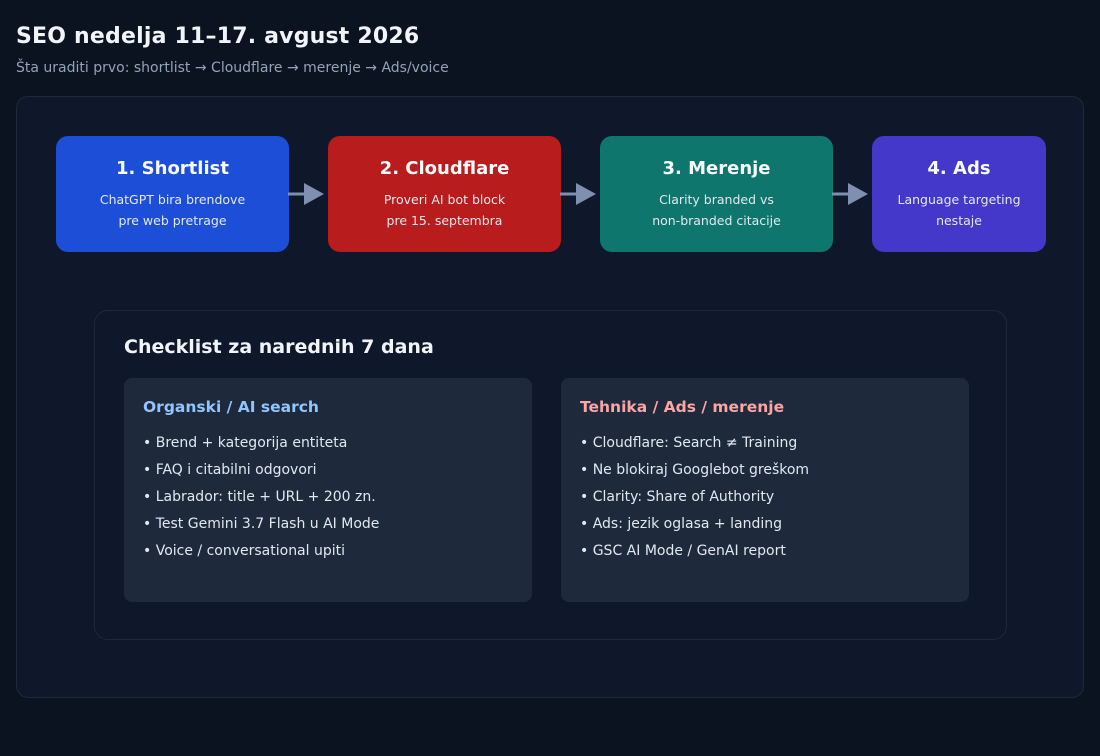 The height and width of the screenshot is (756, 1100). I want to click on list-item: • Cloudflare: Search ≠ Training, so click(689, 443).